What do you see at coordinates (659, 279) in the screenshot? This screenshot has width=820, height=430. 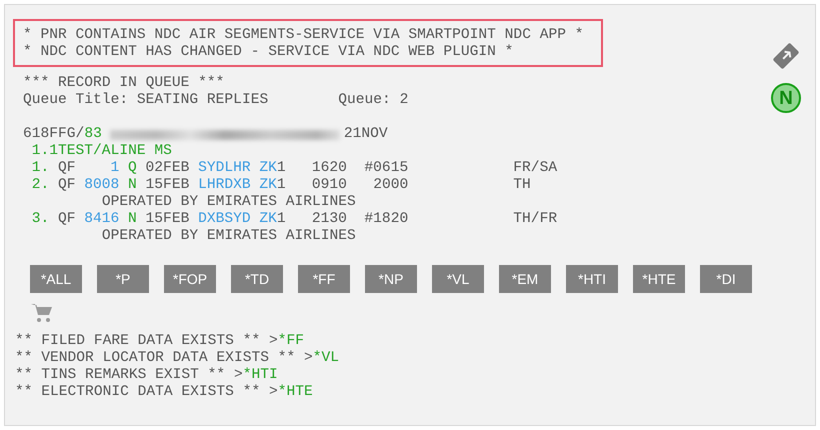 I see `command-button: *HTE` at bounding box center [659, 279].